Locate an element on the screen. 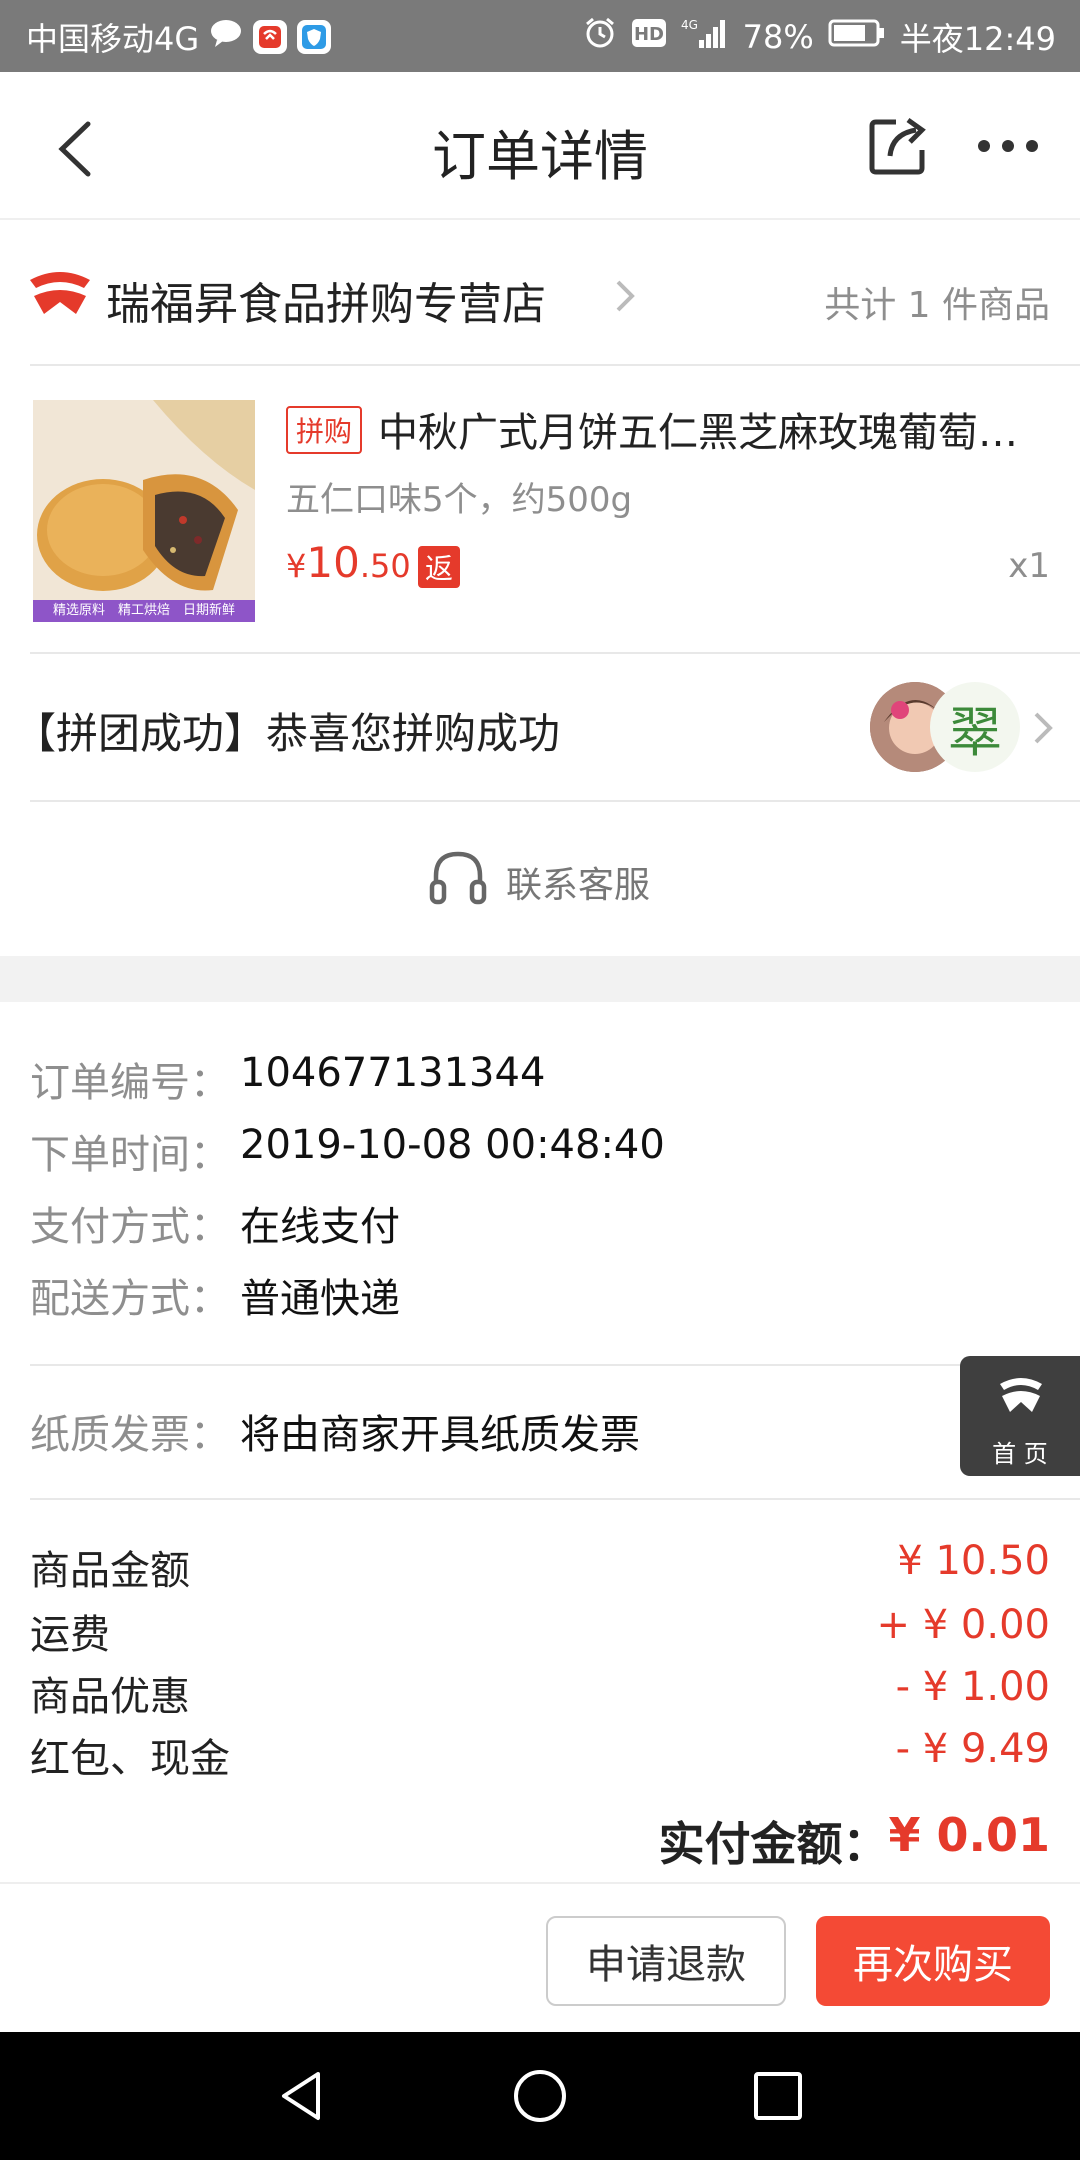 This screenshot has width=1080, height=2160. hd-icon: HD is located at coordinates (649, 37).